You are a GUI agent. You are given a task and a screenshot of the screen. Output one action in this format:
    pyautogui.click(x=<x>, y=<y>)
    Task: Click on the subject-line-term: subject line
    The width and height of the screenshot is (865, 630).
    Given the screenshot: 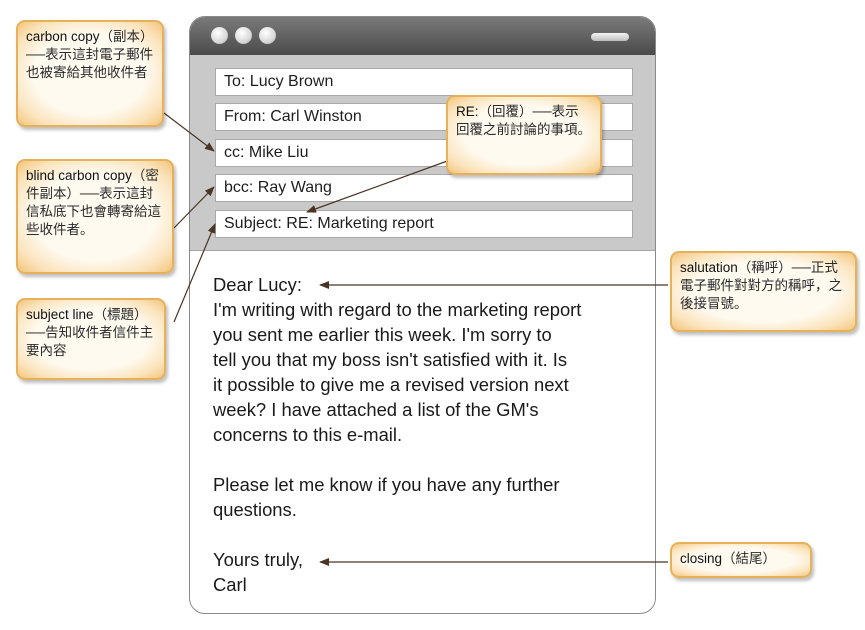 What is the action you would take?
    pyautogui.click(x=60, y=314)
    